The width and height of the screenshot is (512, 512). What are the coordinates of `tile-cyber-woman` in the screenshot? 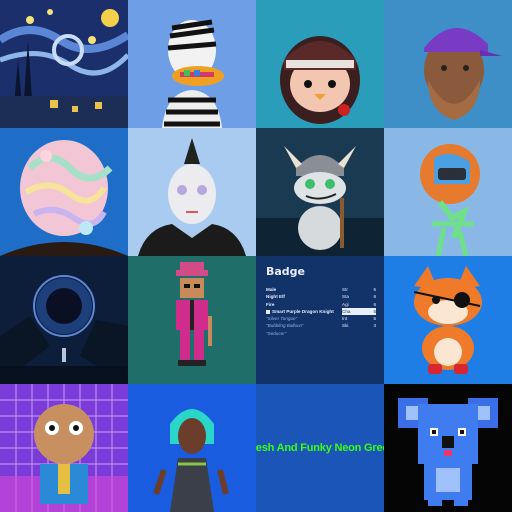 It's located at (192, 448).